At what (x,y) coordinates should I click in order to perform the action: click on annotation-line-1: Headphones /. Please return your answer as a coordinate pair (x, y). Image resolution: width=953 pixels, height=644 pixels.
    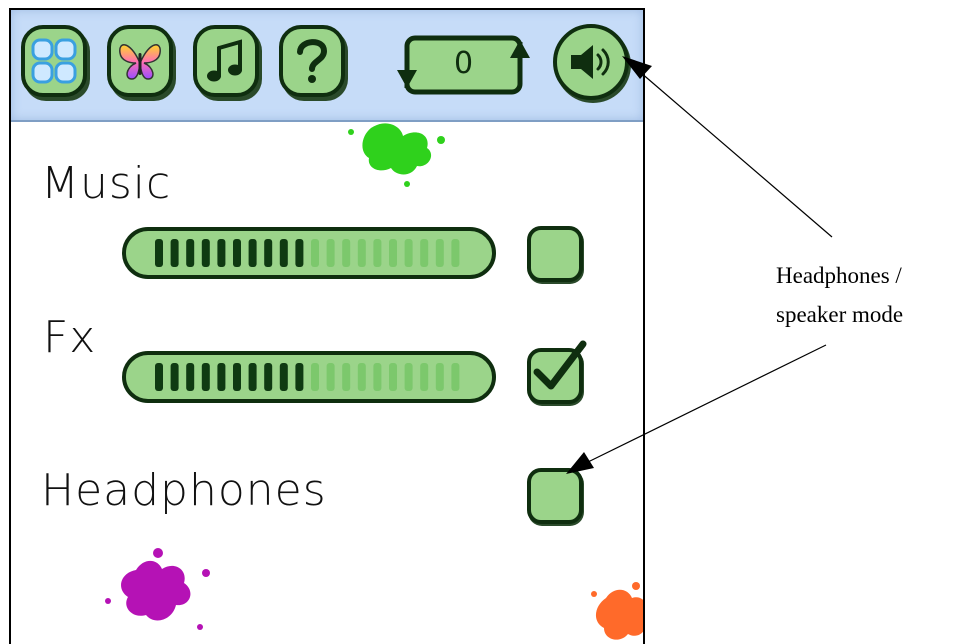
    Looking at the image, I should click on (839, 275).